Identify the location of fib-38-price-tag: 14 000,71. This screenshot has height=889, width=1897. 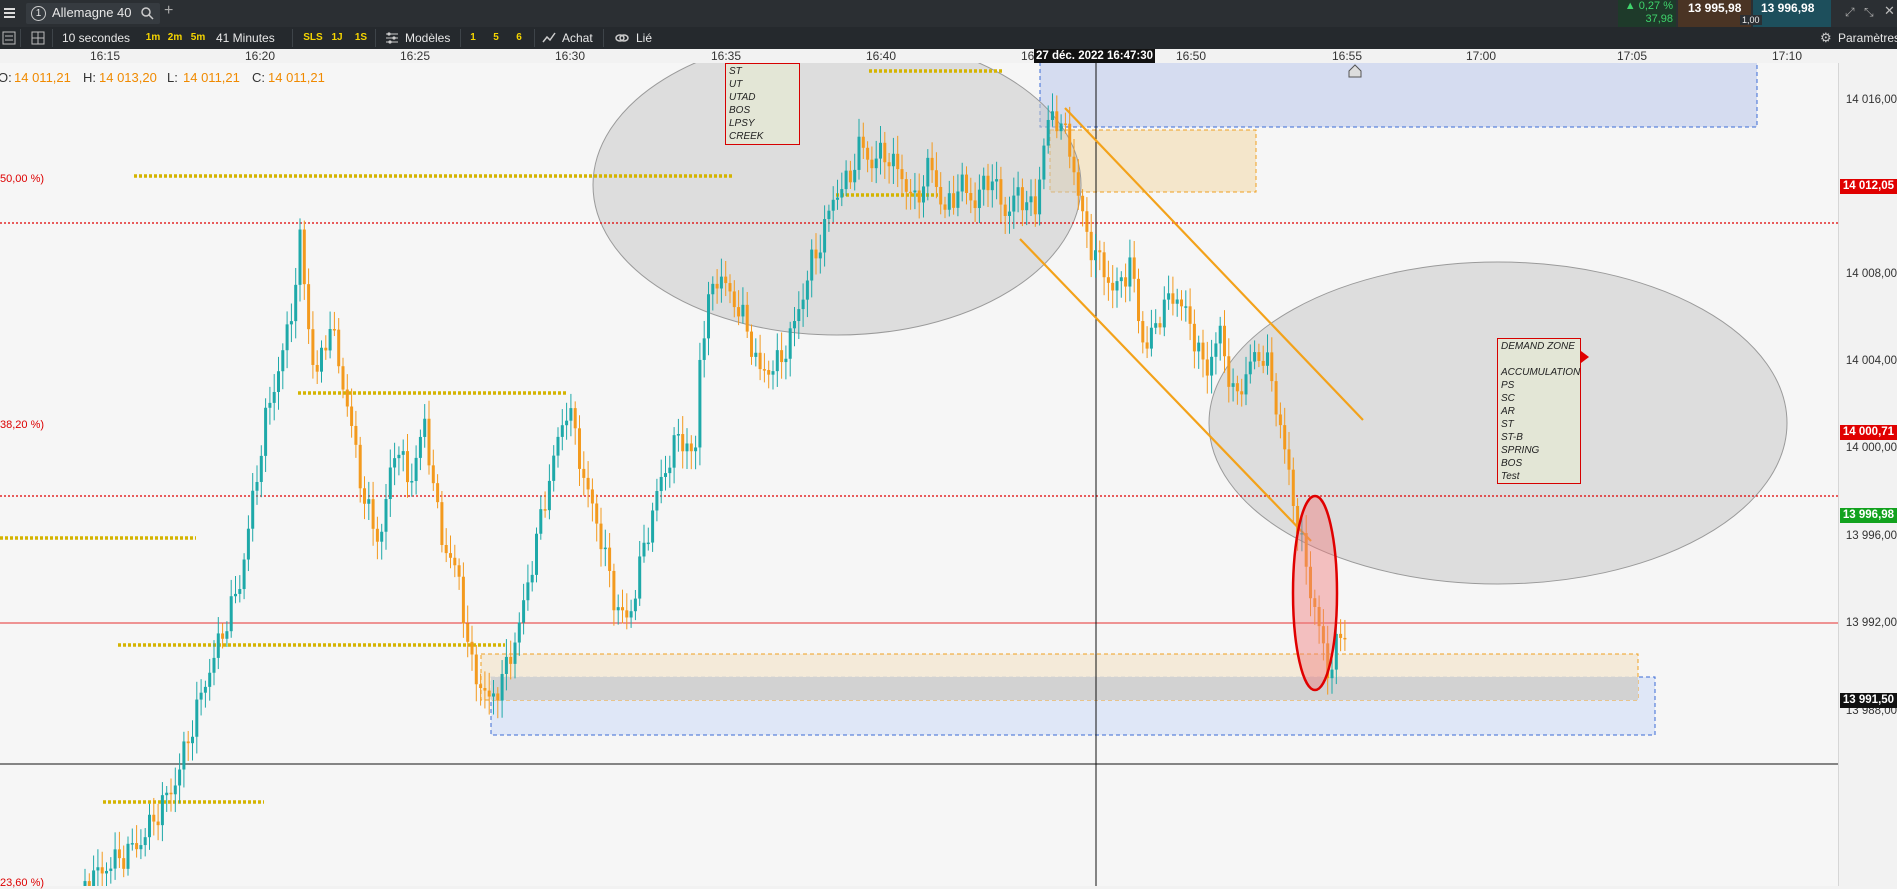
(1868, 432).